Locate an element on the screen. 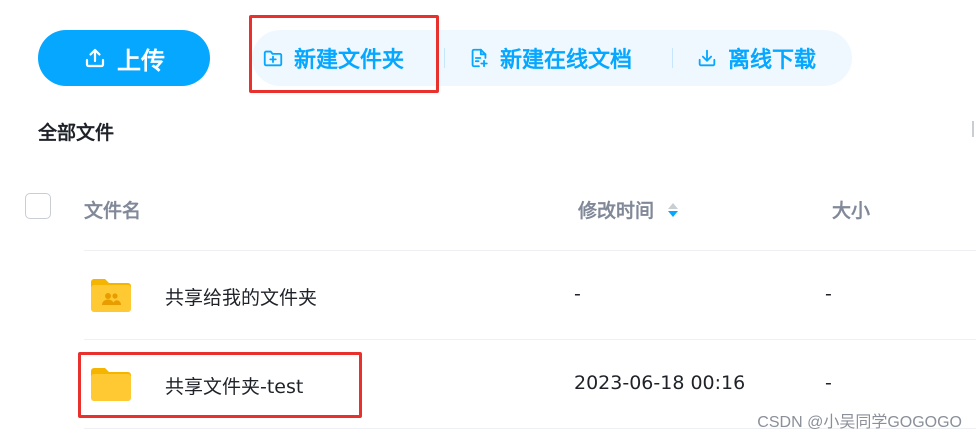 The image size is (976, 439). upload-label: 上传 is located at coordinates (141, 60).